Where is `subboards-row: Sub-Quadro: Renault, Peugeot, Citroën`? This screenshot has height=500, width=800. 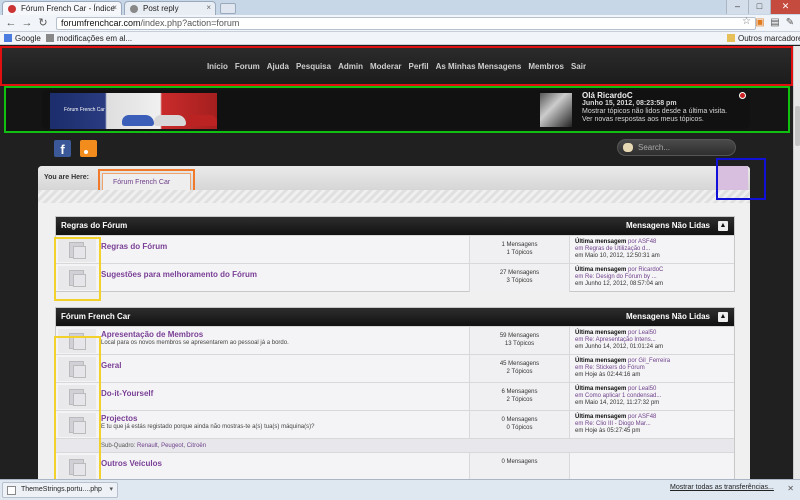
subboards-row: Sub-Quadro: Renault, Peugeot, Citroën is located at coordinates (395, 445).